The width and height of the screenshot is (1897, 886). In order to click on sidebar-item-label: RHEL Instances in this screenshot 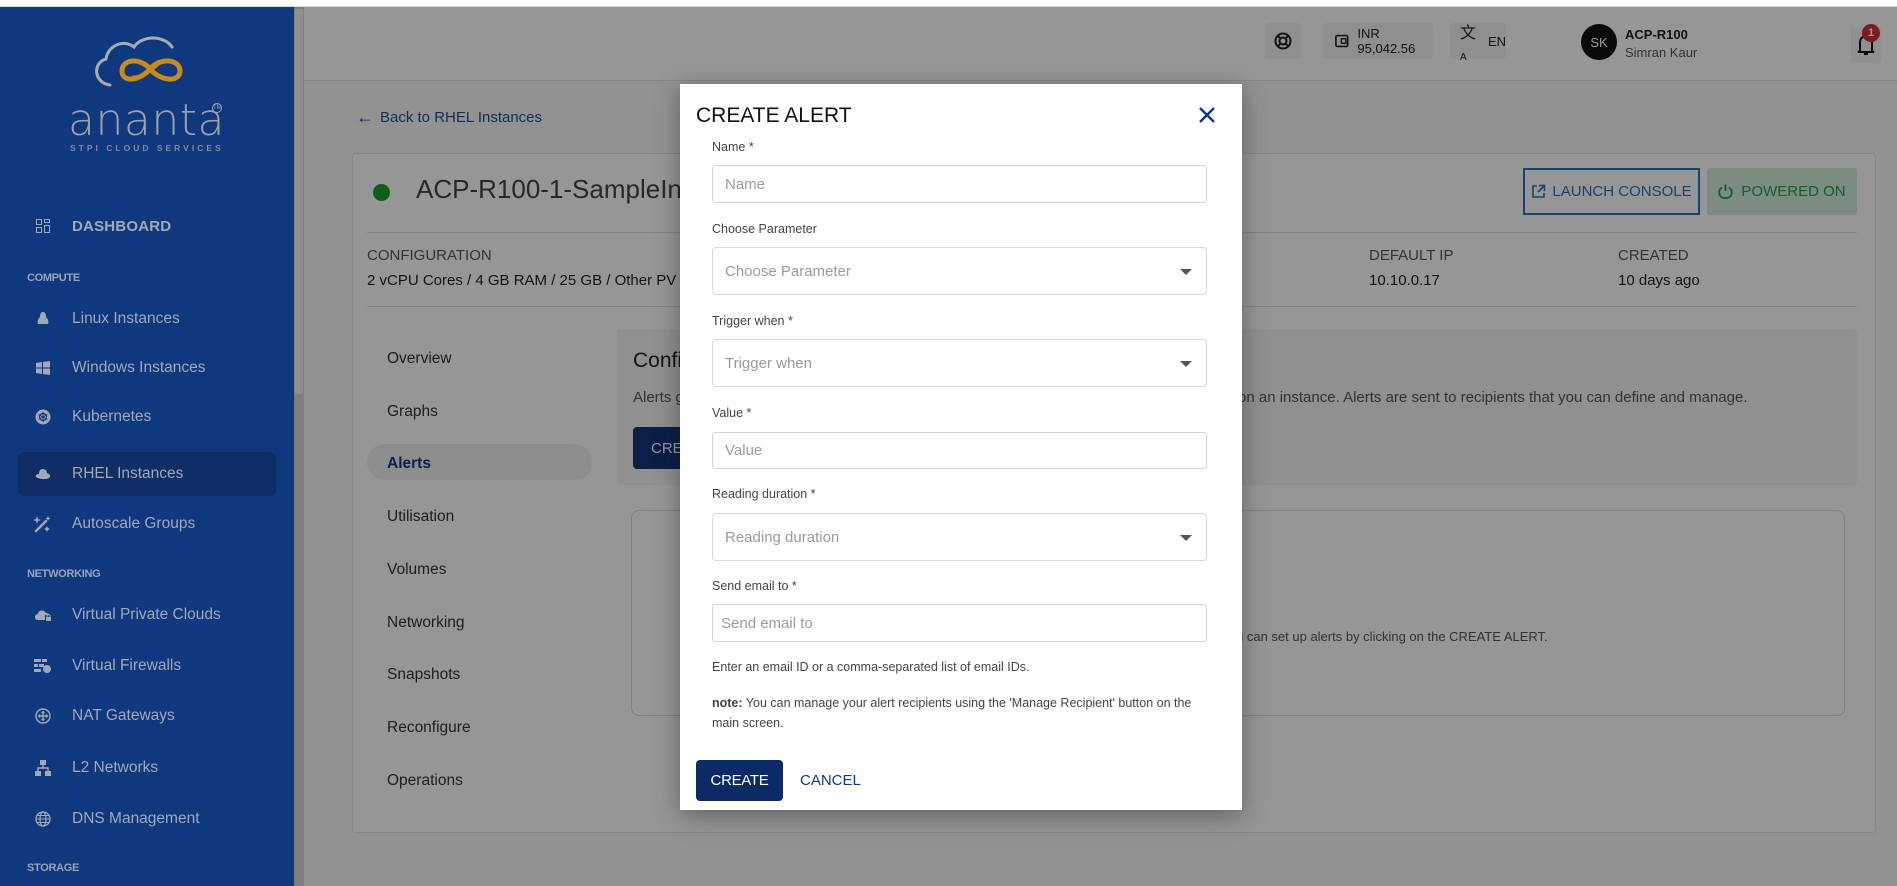, I will do `click(128, 473)`.